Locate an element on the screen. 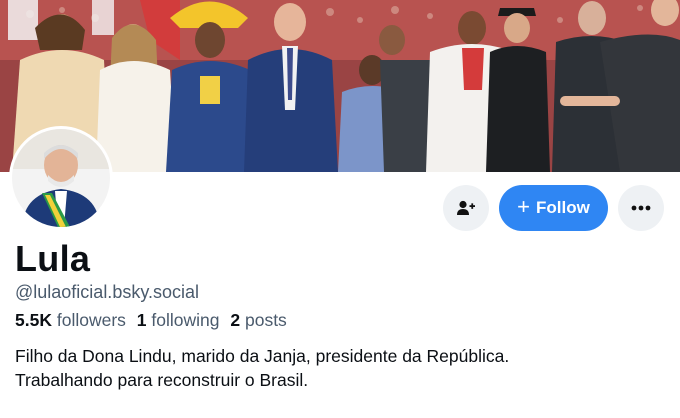  person-plus-icon is located at coordinates (466, 207).